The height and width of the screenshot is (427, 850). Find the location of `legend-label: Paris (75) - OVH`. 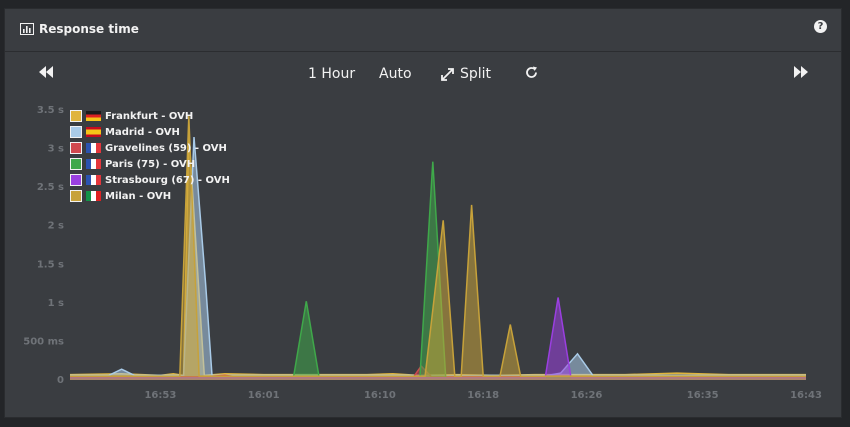

legend-label: Paris (75) - OVH is located at coordinates (150, 164).